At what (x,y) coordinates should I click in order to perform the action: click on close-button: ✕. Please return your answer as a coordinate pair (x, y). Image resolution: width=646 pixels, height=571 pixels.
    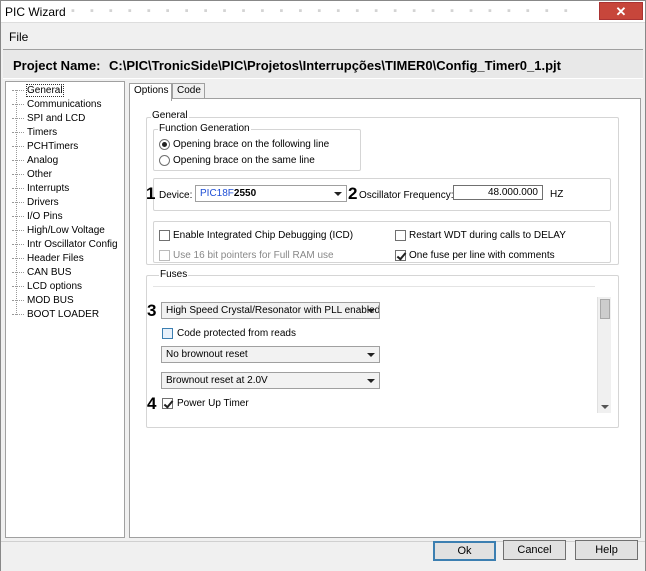
    Looking at the image, I should click on (621, 11).